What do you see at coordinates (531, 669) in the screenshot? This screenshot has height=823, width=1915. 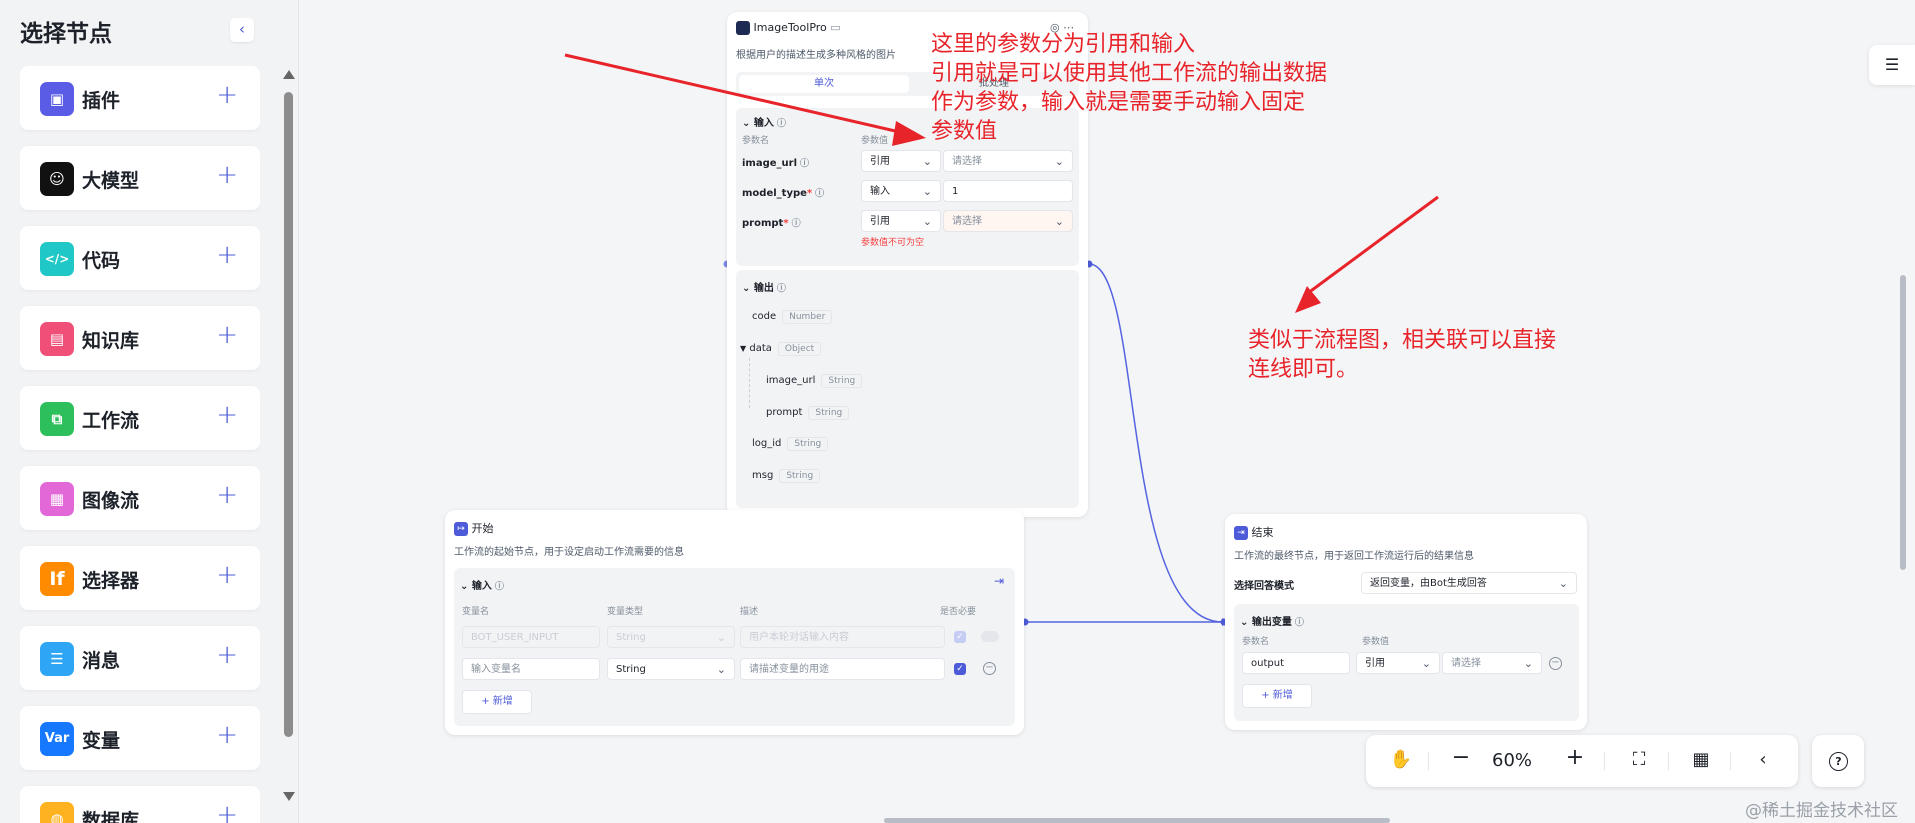 I see `var-name-input: 输入变量名` at bounding box center [531, 669].